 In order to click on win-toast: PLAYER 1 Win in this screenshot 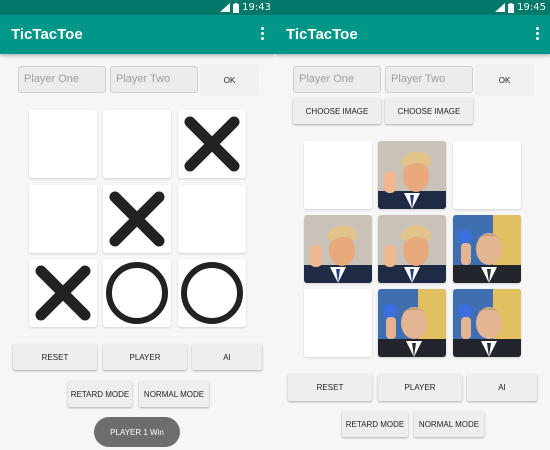, I will do `click(137, 432)`.